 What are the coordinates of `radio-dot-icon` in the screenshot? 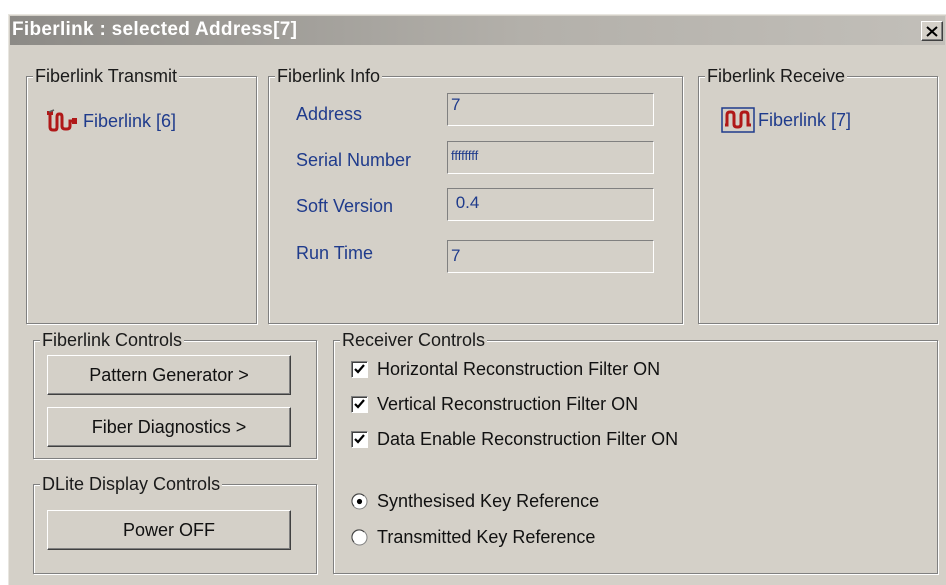 It's located at (359, 501).